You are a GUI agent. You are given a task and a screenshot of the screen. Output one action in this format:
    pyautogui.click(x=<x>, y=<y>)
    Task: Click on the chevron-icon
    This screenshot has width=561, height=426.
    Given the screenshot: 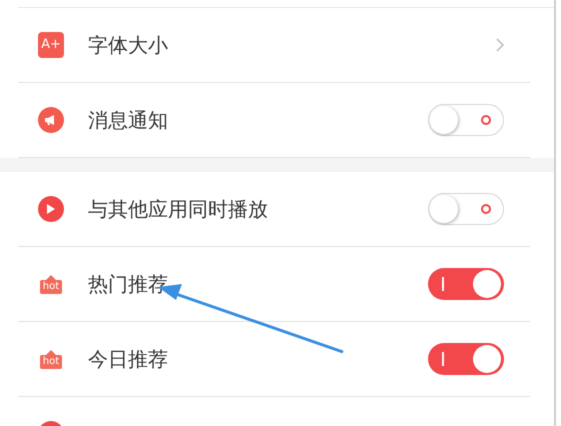 What is the action you would take?
    pyautogui.click(x=500, y=45)
    